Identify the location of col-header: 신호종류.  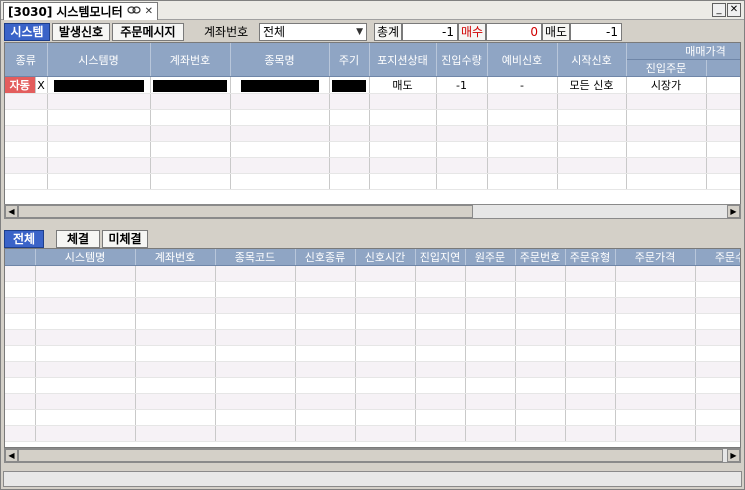
(325, 257).